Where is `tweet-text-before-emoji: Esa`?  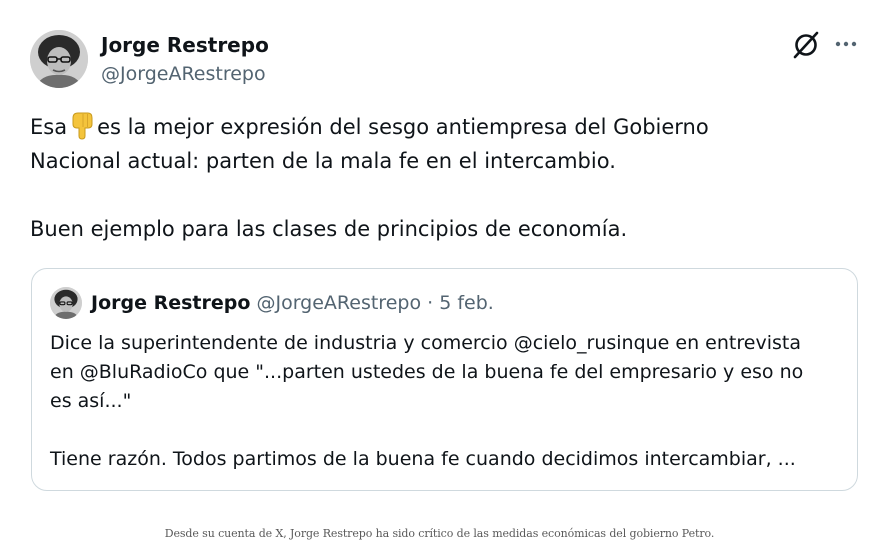
tweet-text-before-emoji: Esa is located at coordinates (49, 127).